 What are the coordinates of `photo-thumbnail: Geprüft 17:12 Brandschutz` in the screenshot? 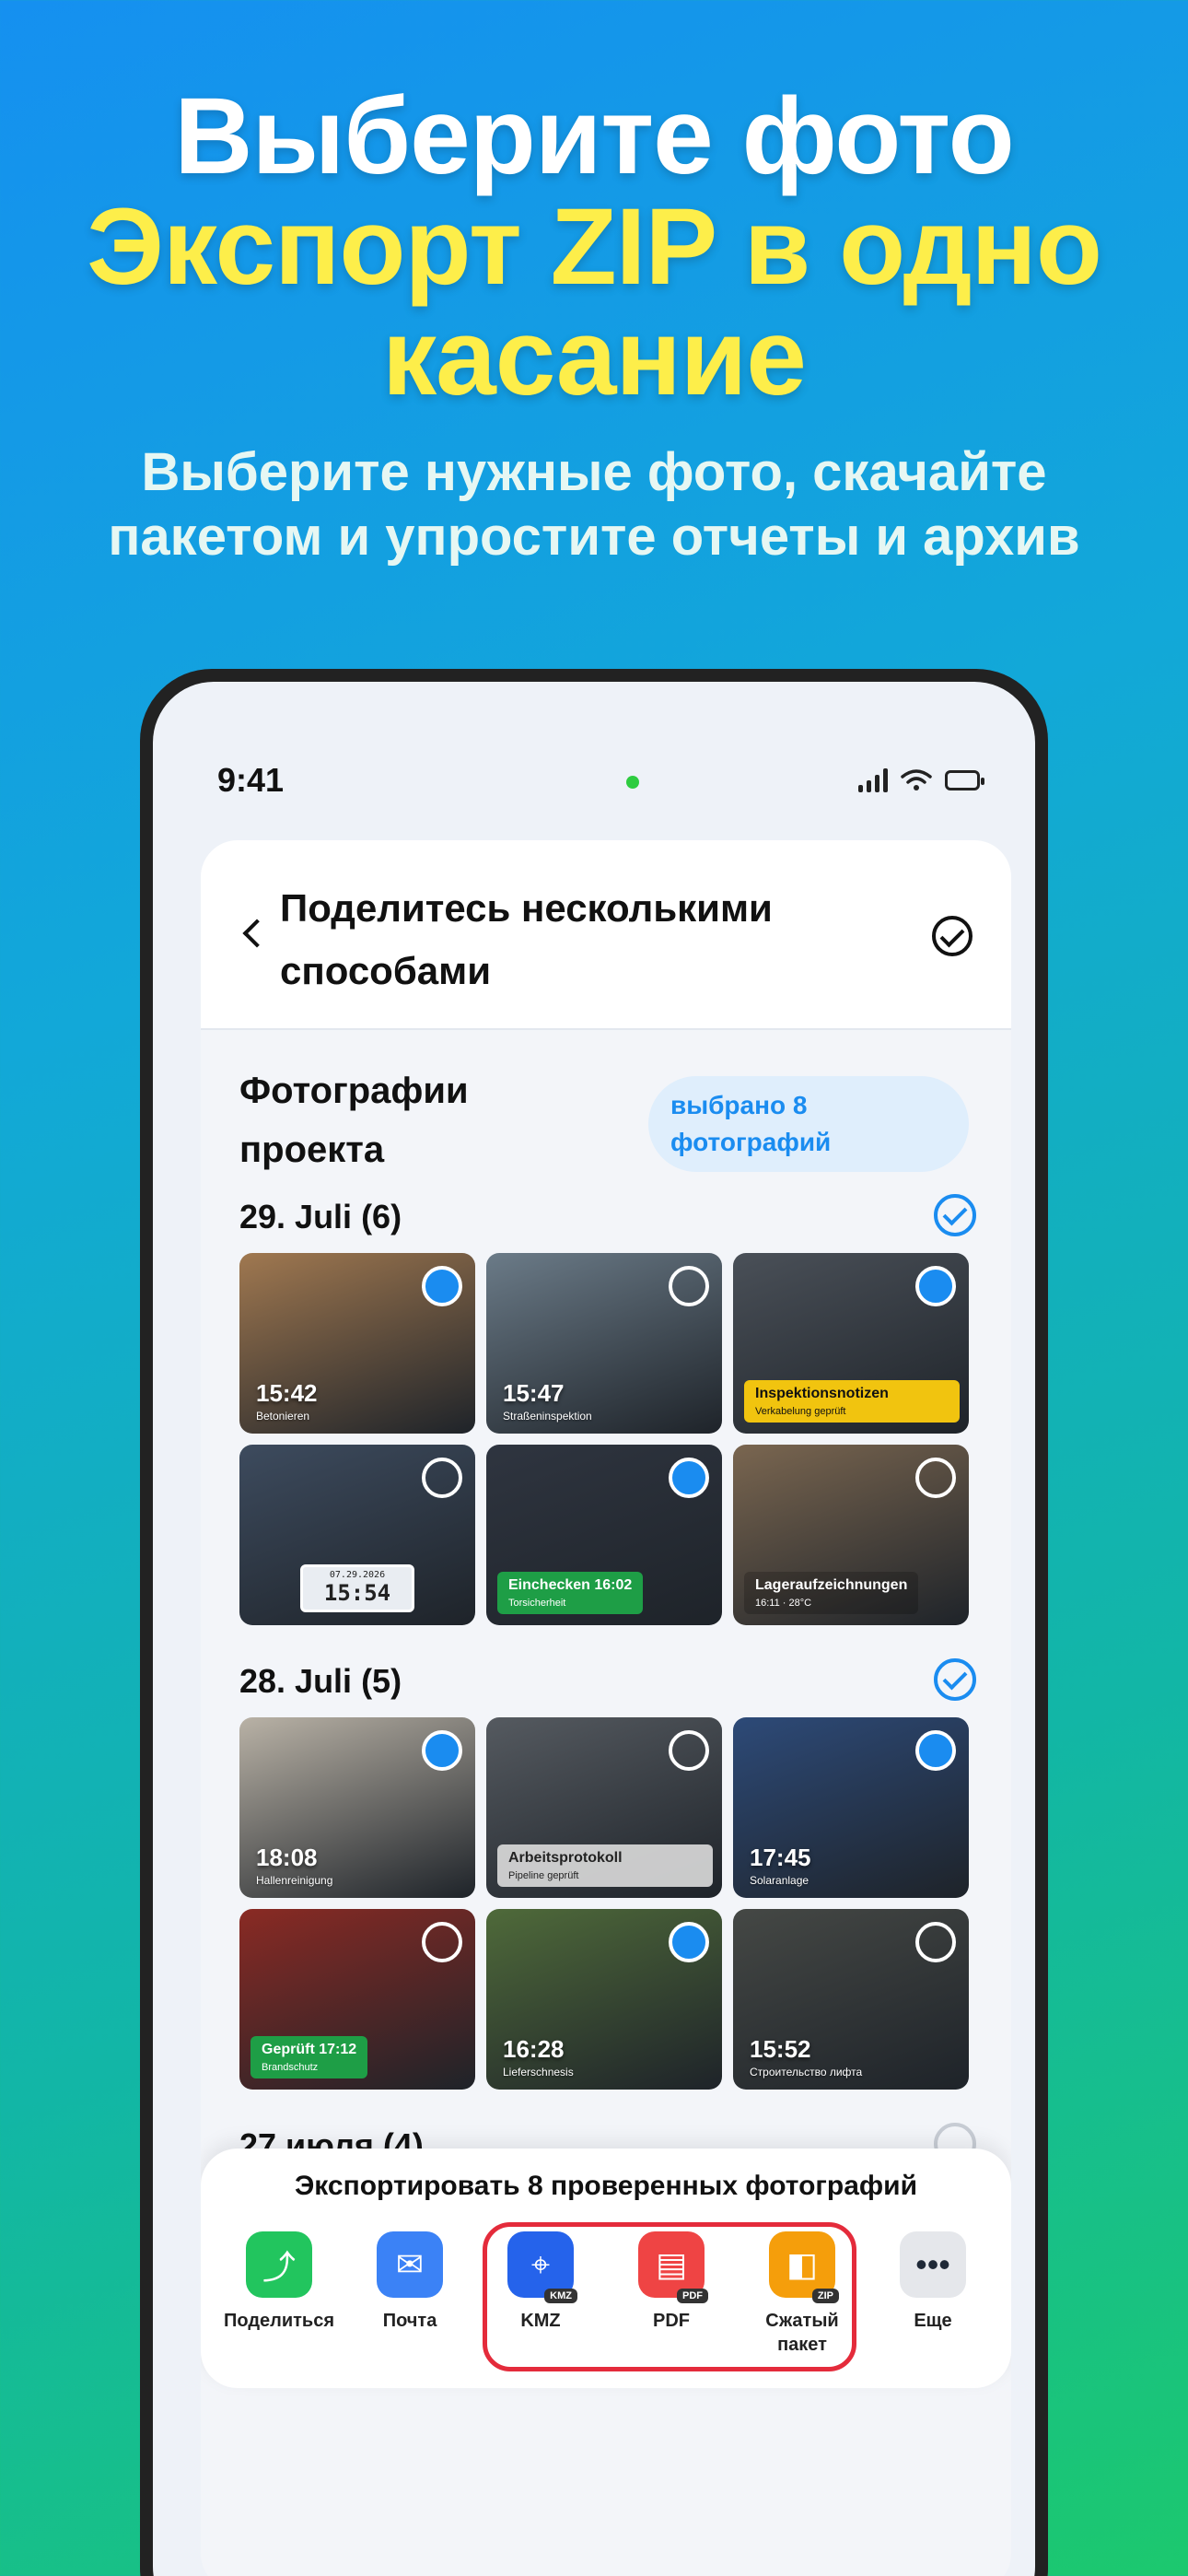 It's located at (357, 2000).